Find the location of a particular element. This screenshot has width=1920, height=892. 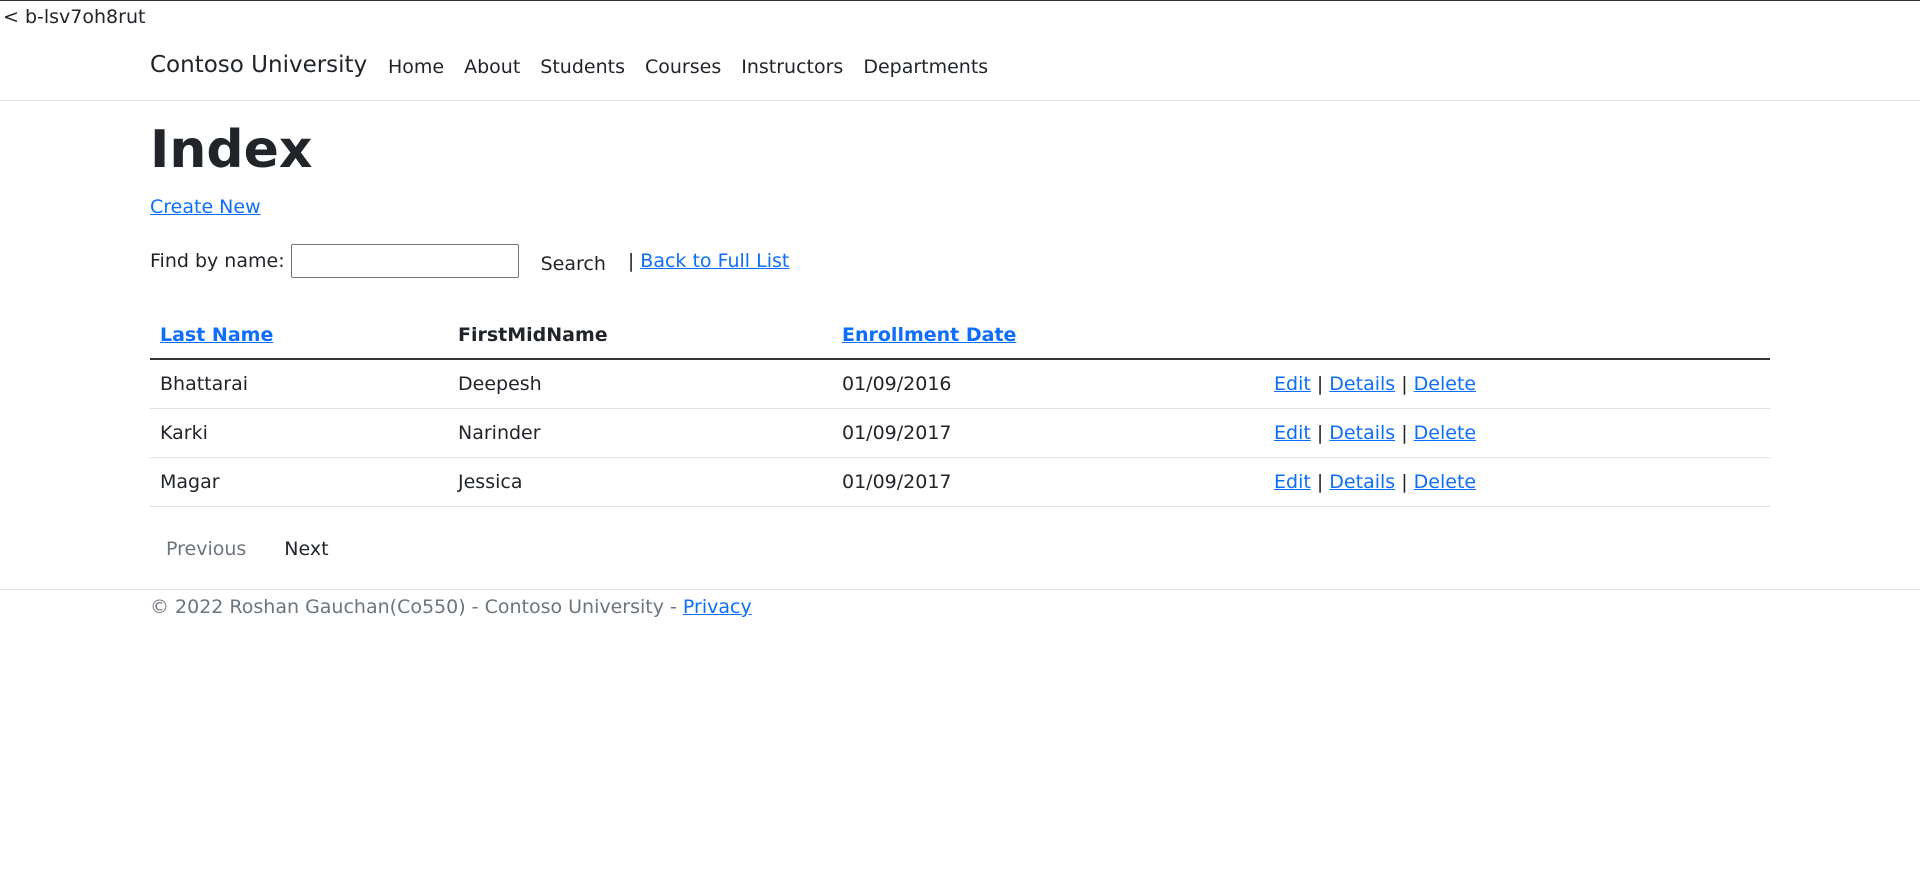

search-form: Find by name: Search | Back to Full List is located at coordinates (469, 261).